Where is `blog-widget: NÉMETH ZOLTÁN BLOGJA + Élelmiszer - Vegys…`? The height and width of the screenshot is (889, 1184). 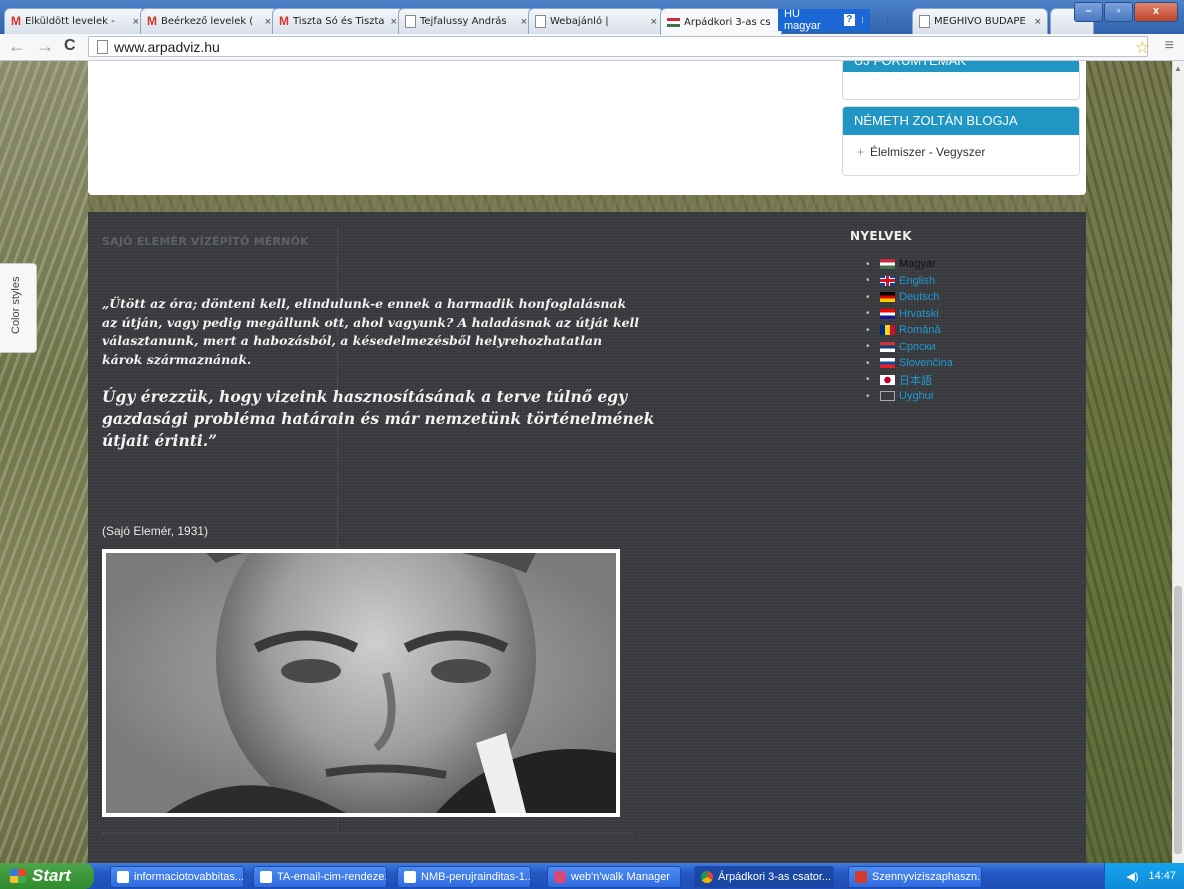
blog-widget: NÉMETH ZOLTÁN BLOGJA + Élelmiszer - Vegys… is located at coordinates (961, 141).